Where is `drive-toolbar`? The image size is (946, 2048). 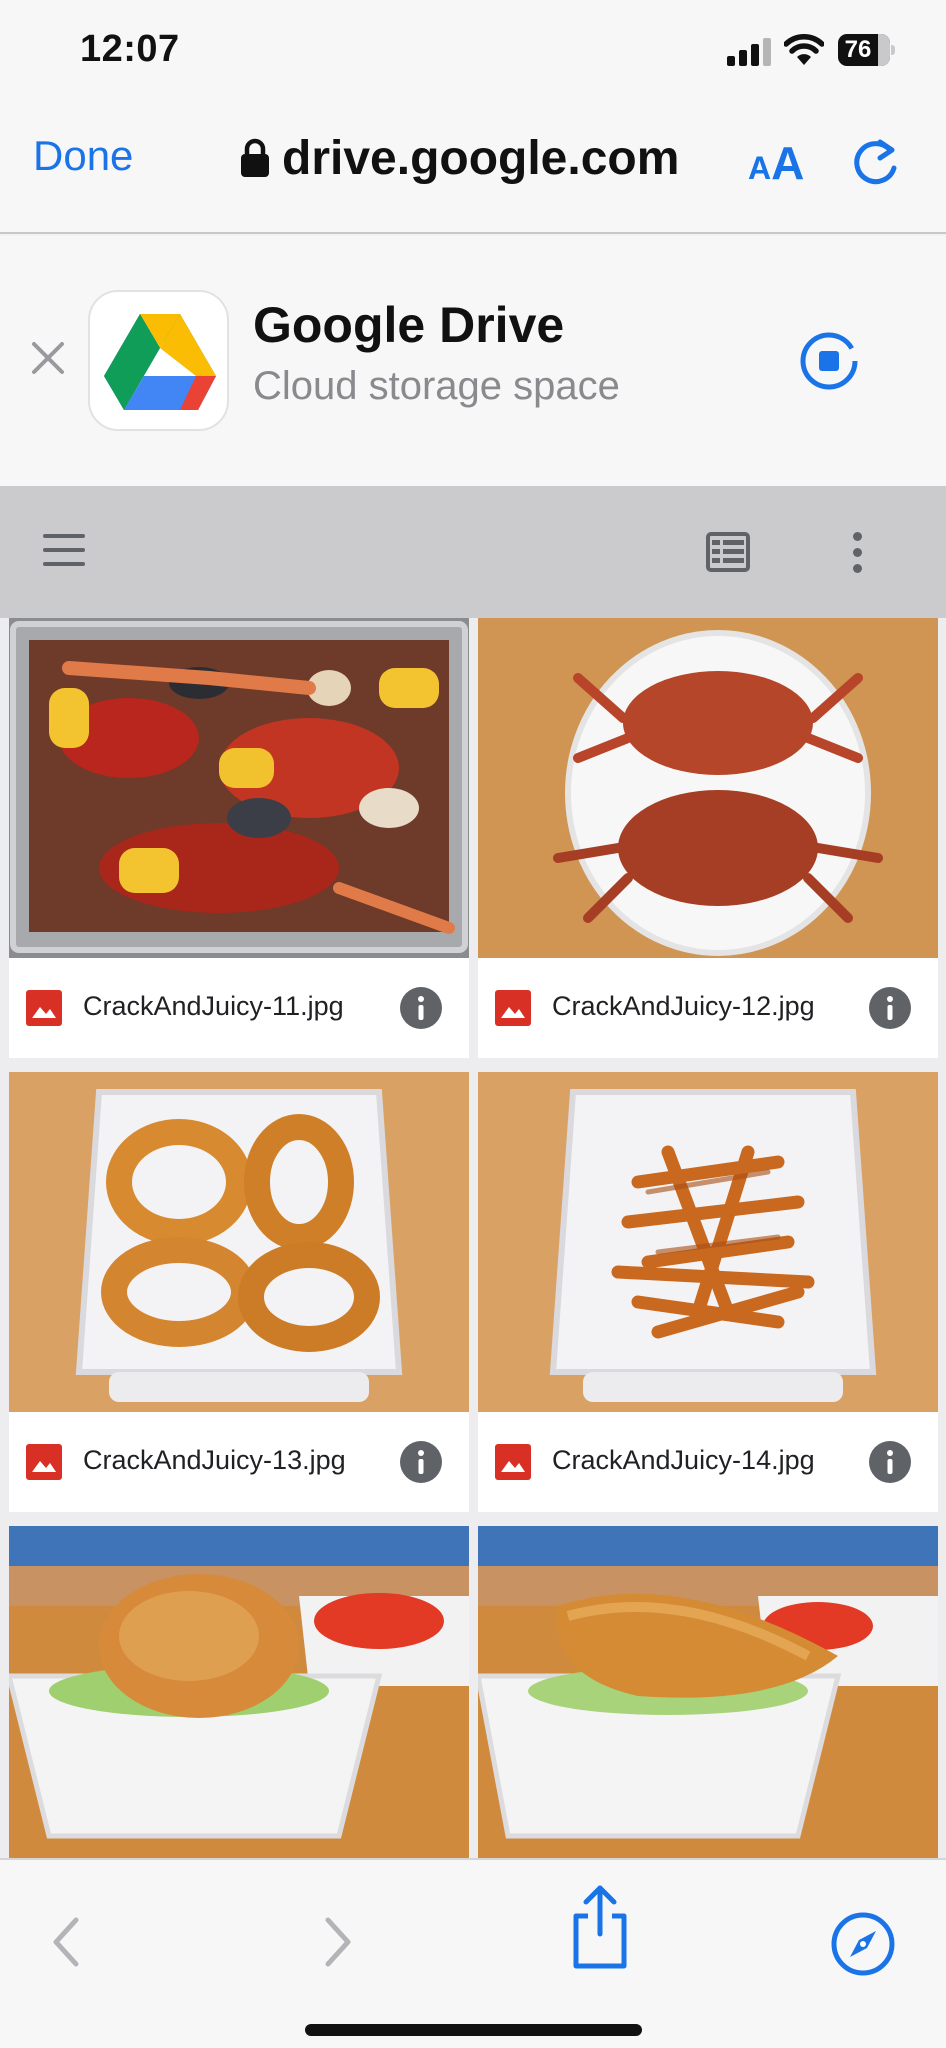 drive-toolbar is located at coordinates (473, 552).